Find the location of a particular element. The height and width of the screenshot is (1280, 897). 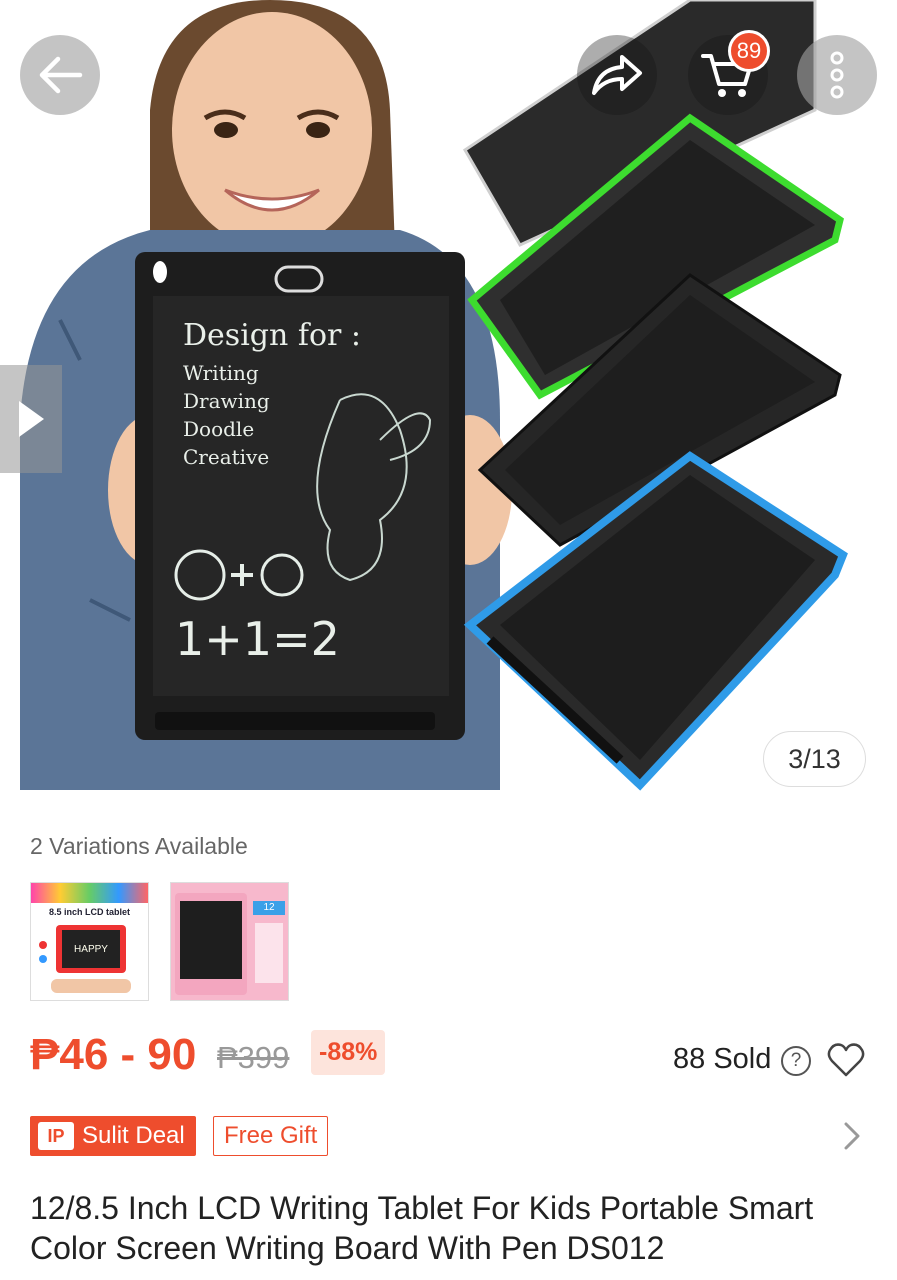

arrow-left-icon is located at coordinates (61, 75).